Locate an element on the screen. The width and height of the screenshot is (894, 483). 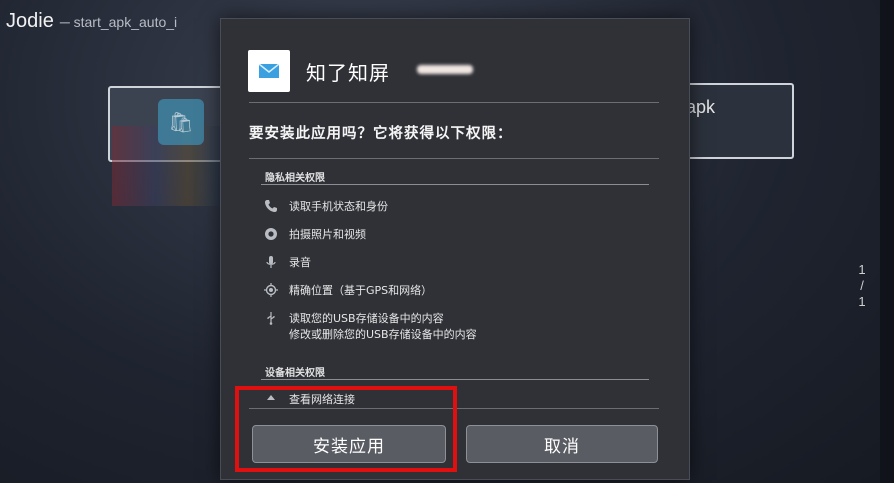
section-title-device: 设备相关权限 is located at coordinates (295, 373).